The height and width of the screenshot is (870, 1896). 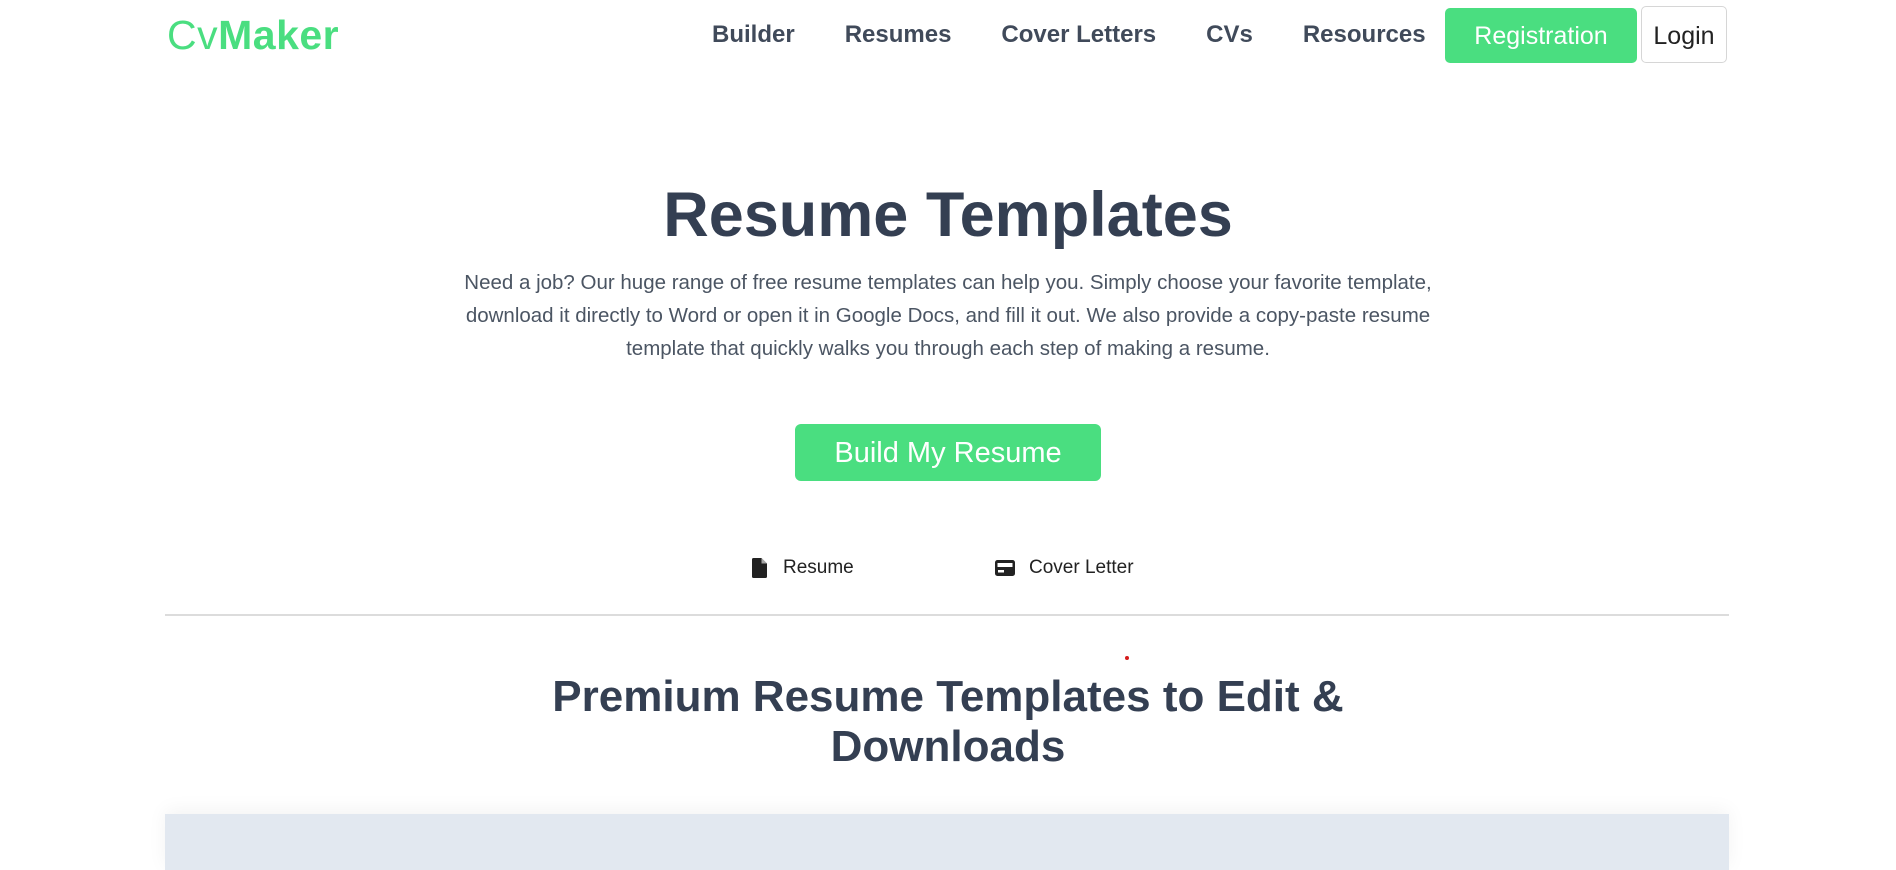 I want to click on login-button: Login, so click(x=1684, y=34).